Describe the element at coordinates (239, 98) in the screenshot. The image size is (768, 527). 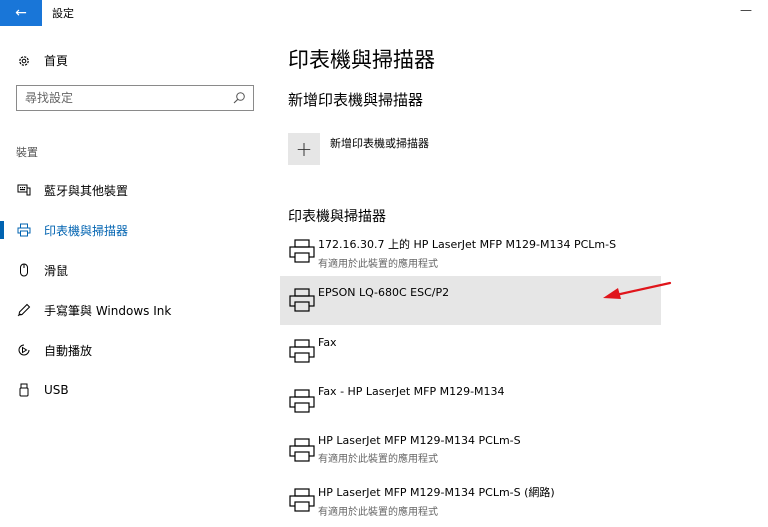
I see `search-icon` at that location.